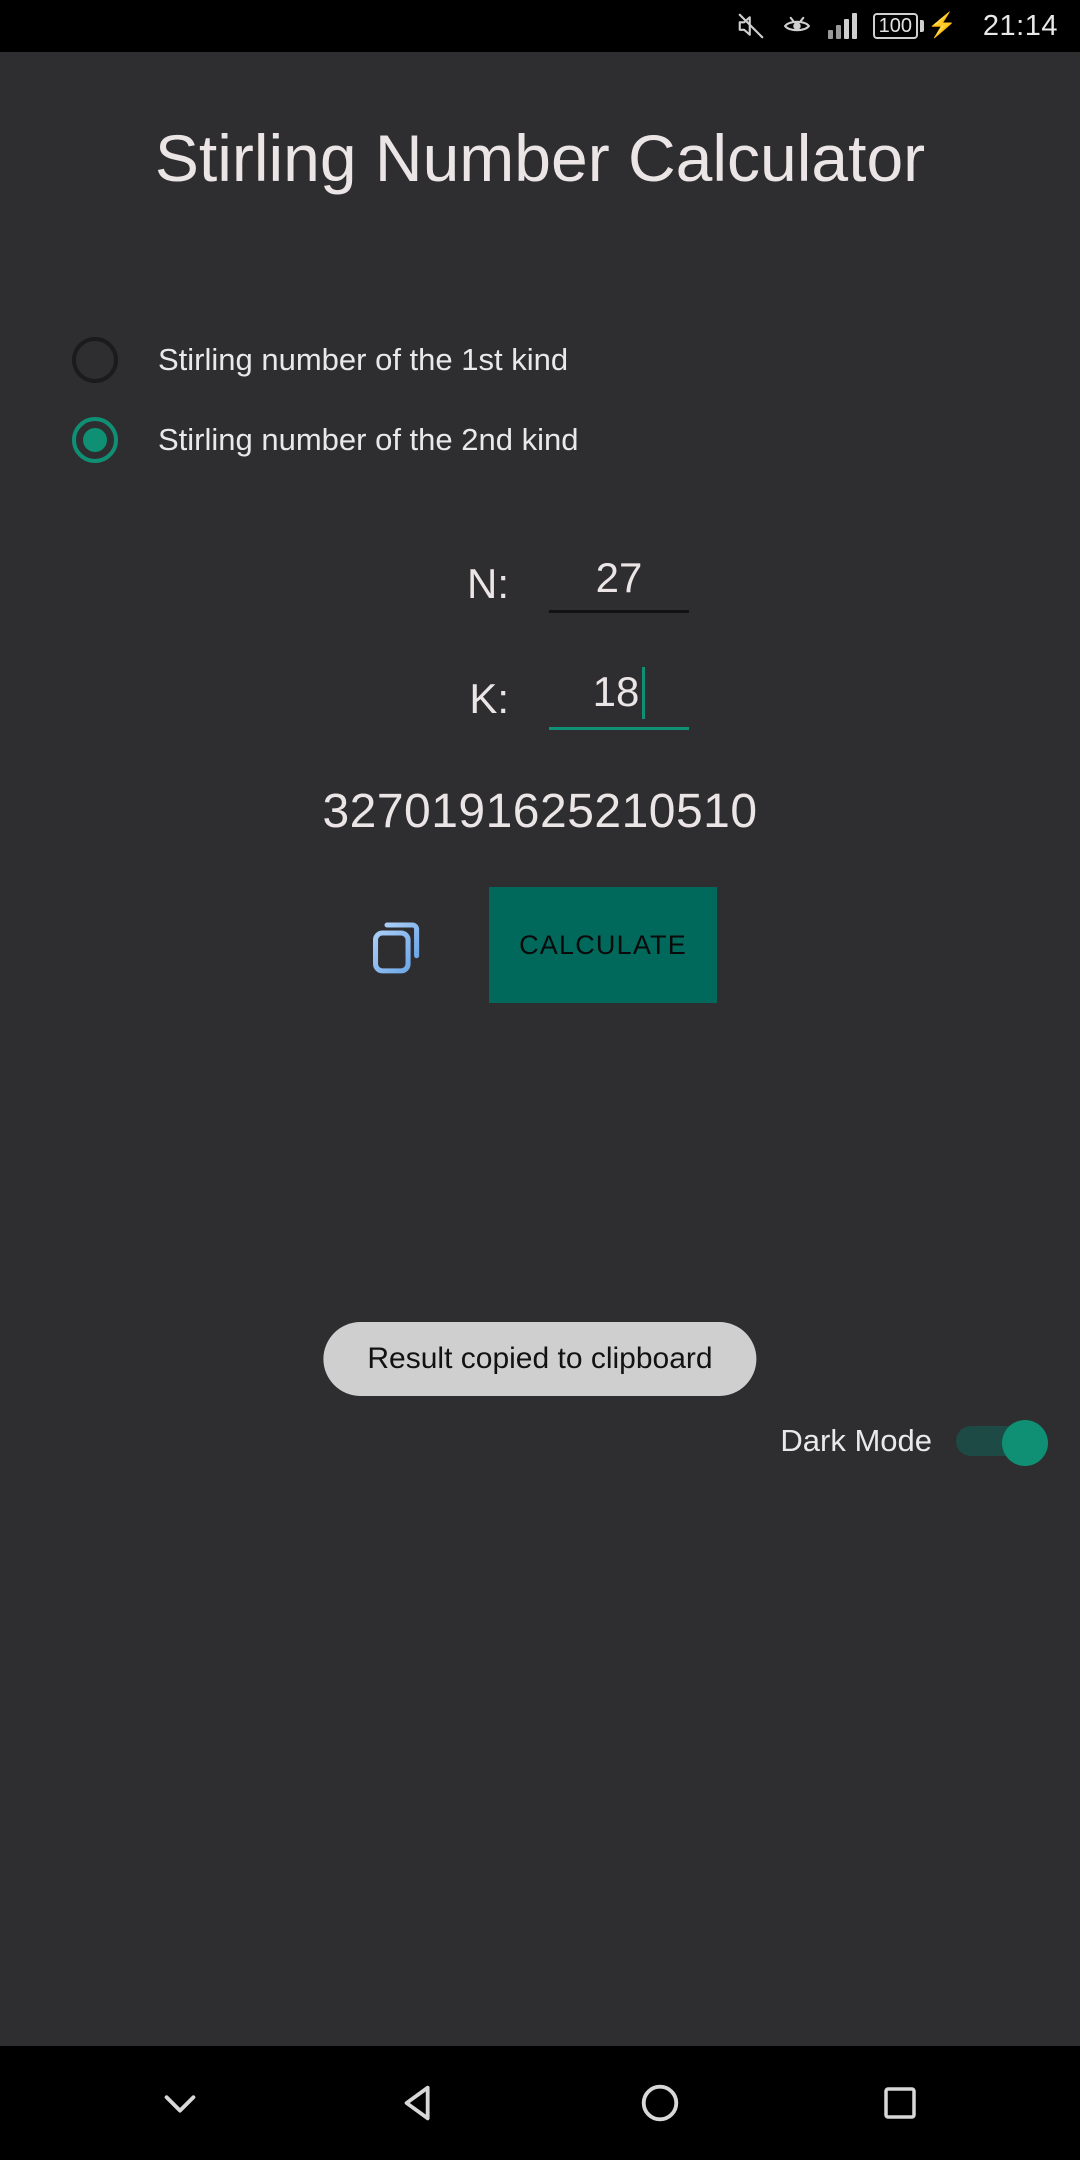  I want to click on signal-bars-icon, so click(842, 26).